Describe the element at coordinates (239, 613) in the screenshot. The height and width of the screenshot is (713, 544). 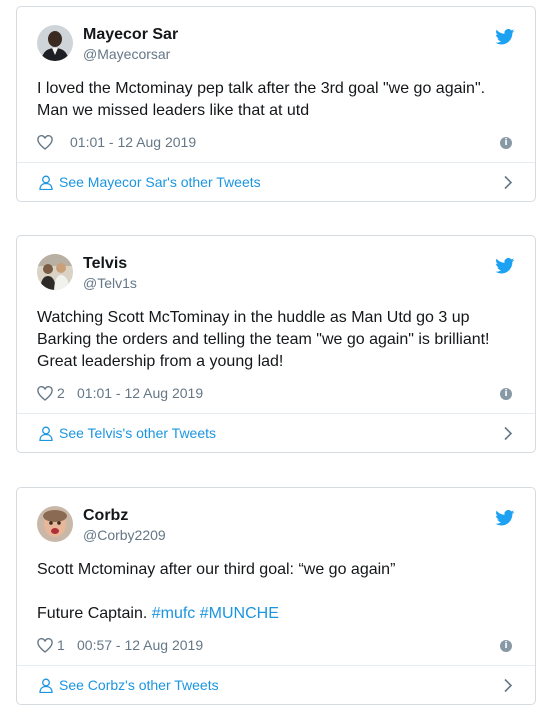
I see `hashtag-link: #MUNCHE` at that location.